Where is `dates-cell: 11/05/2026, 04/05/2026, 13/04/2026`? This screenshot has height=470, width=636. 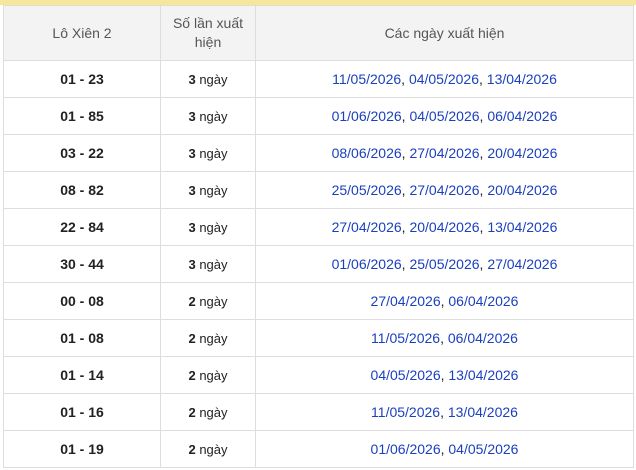
dates-cell: 11/05/2026, 04/05/2026, 13/04/2026 is located at coordinates (444, 79).